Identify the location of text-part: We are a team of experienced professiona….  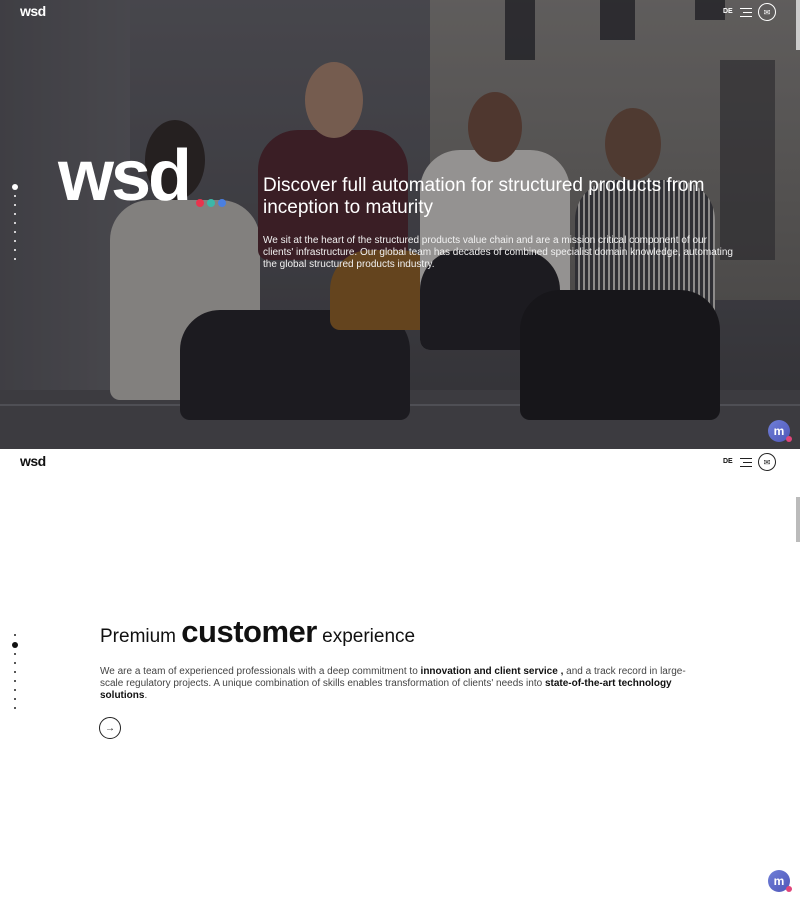
(260, 671).